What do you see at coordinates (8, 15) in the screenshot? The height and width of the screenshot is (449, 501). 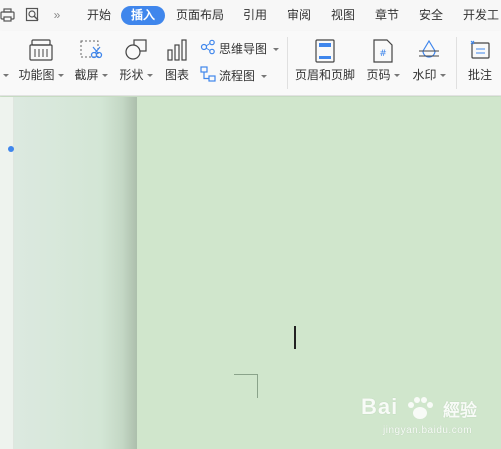 I see `print-icon` at bounding box center [8, 15].